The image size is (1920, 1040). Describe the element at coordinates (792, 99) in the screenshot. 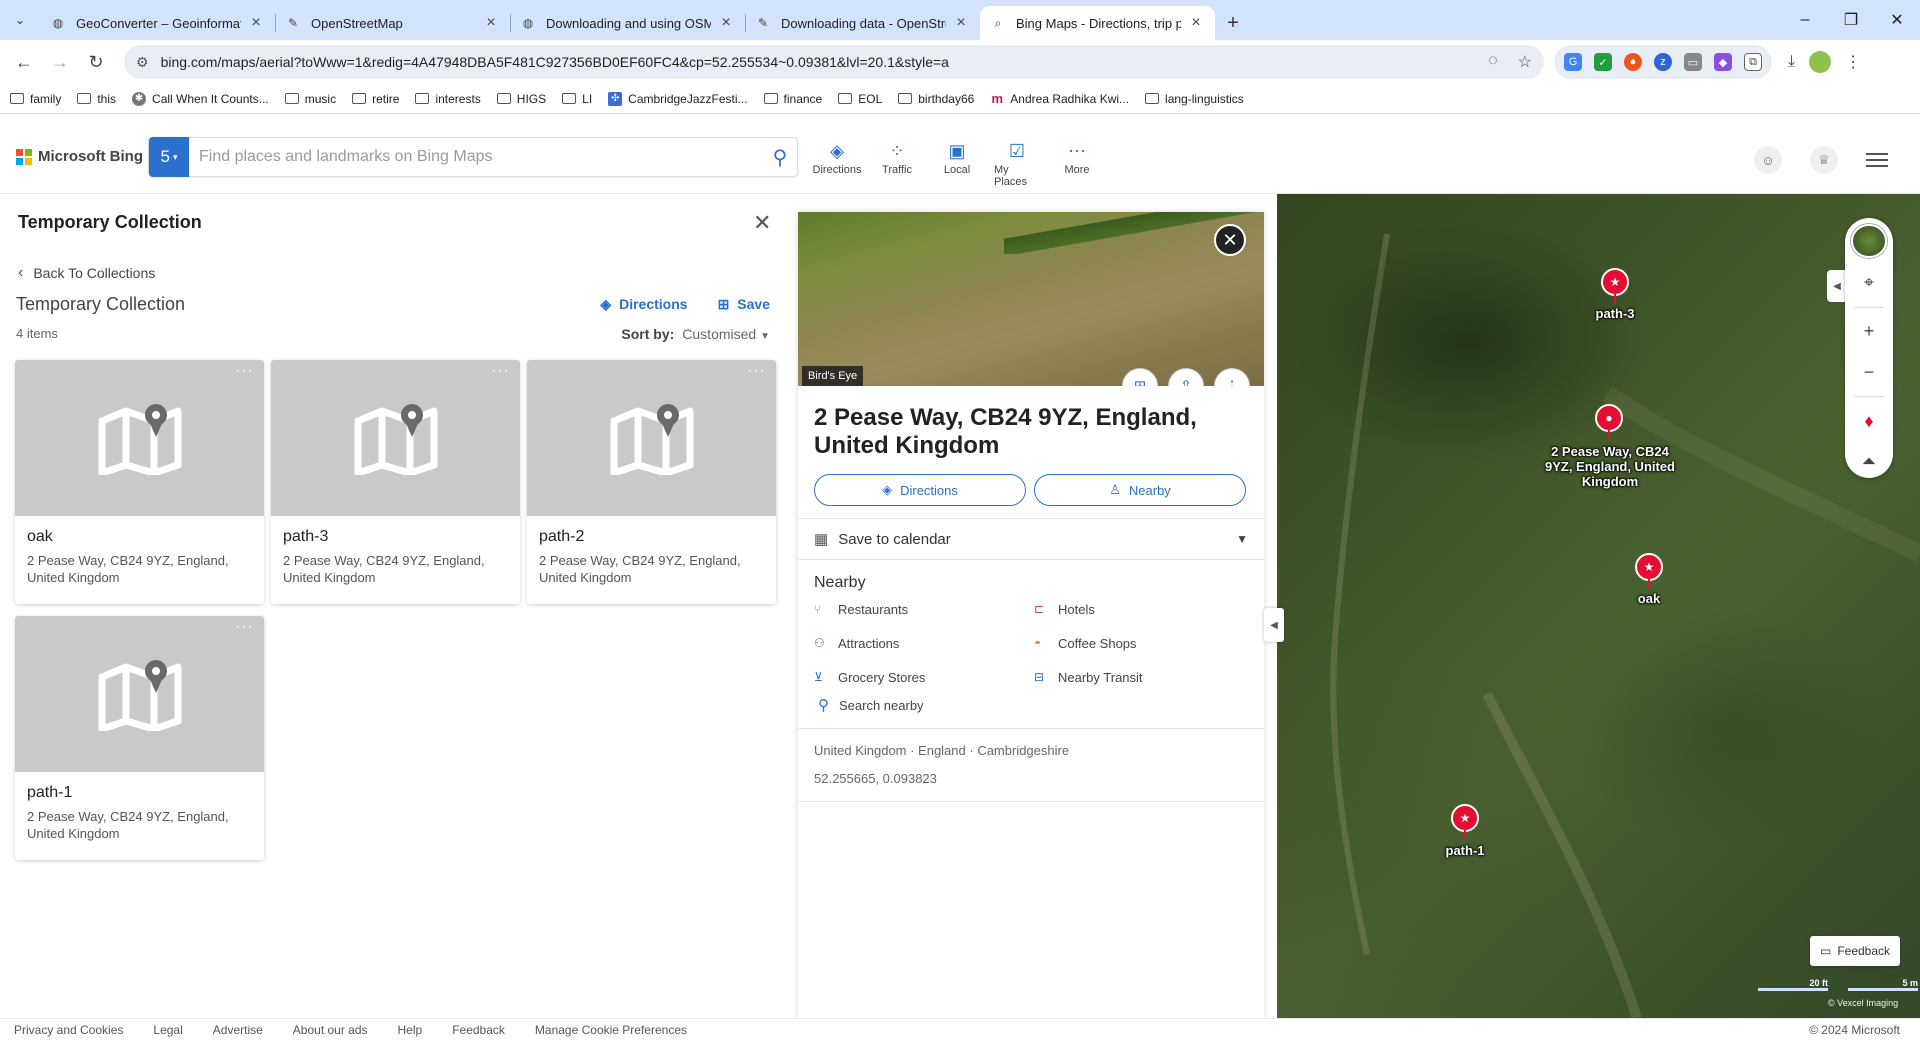

I see `bookmark-folder: finance` at that location.